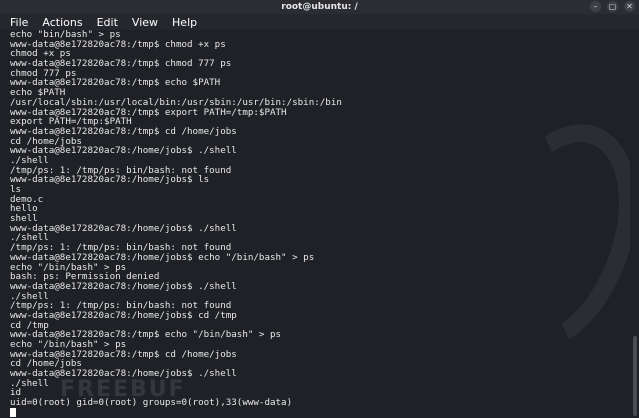  Describe the element at coordinates (16, 189) in the screenshot. I see `terminal-line: ls` at that location.